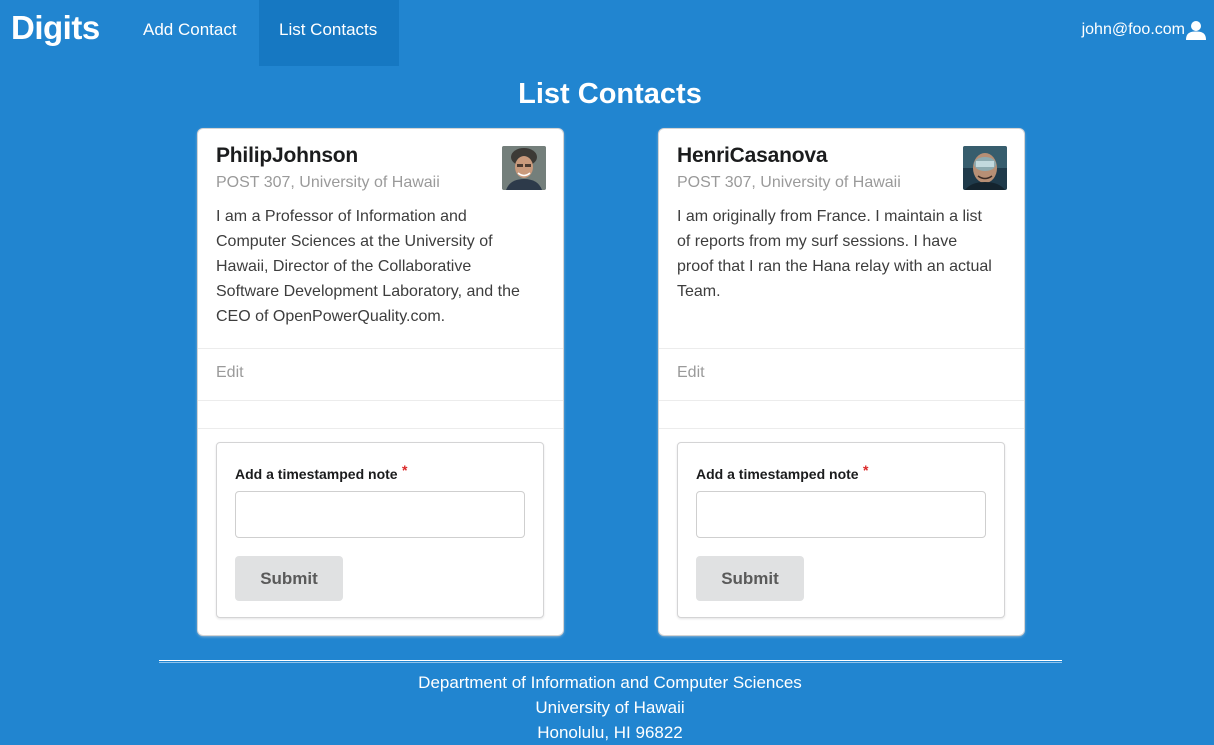 The image size is (1214, 745). What do you see at coordinates (190, 33) in the screenshot?
I see `nav-add-contact: Add Contact` at bounding box center [190, 33].